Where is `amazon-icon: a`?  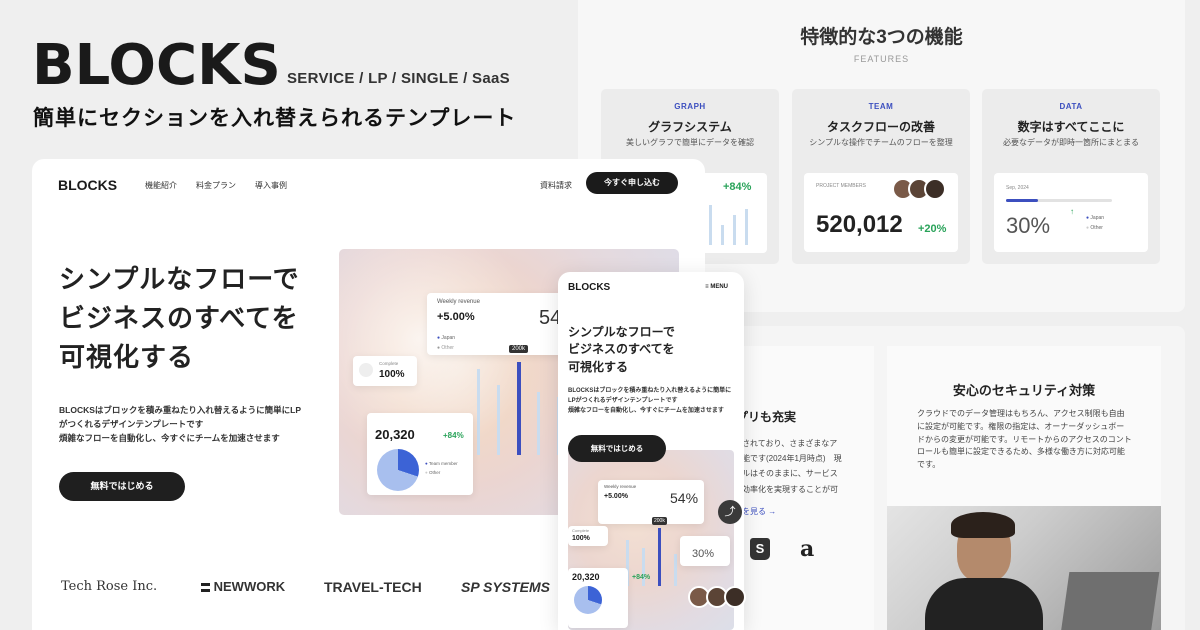
amazon-icon: a is located at coordinates (807, 549).